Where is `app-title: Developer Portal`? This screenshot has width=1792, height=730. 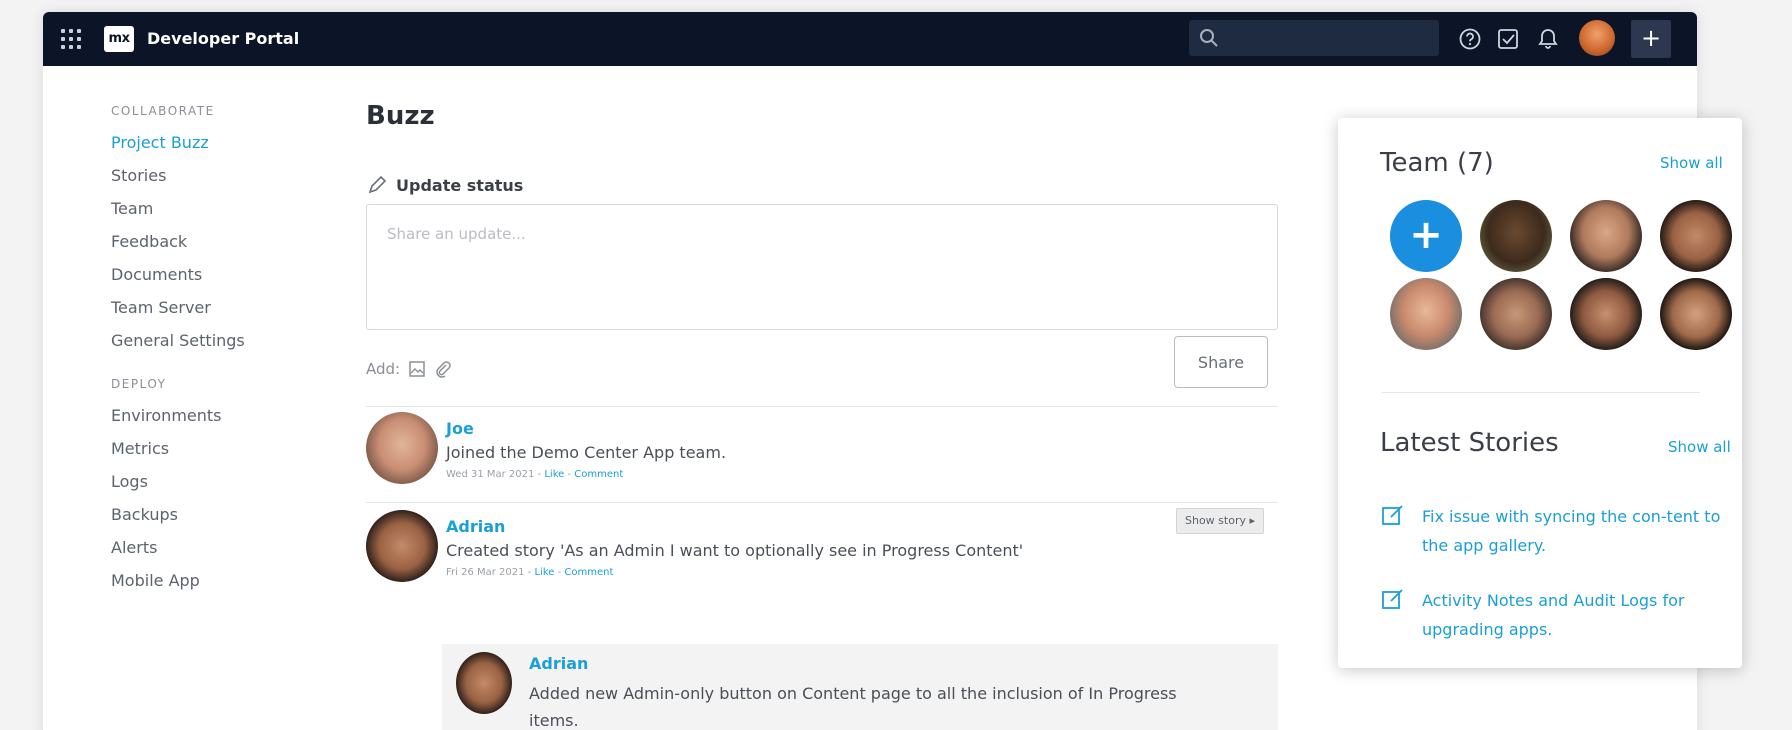 app-title: Developer Portal is located at coordinates (223, 38).